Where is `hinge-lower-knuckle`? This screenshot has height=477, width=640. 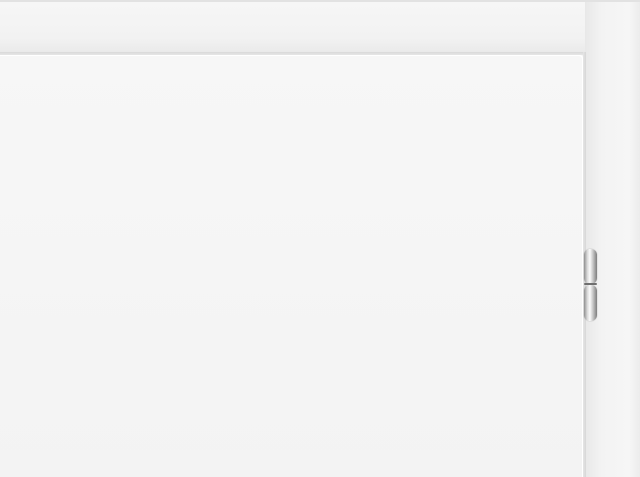 hinge-lower-knuckle is located at coordinates (590, 303).